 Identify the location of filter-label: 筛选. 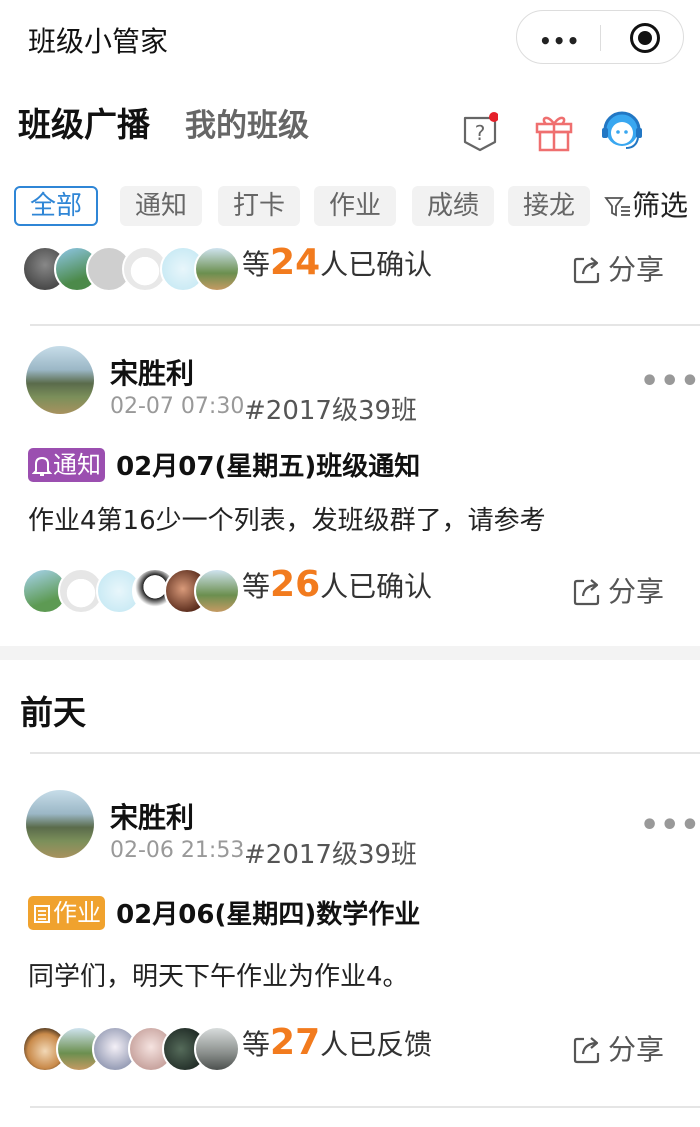
(660, 205).